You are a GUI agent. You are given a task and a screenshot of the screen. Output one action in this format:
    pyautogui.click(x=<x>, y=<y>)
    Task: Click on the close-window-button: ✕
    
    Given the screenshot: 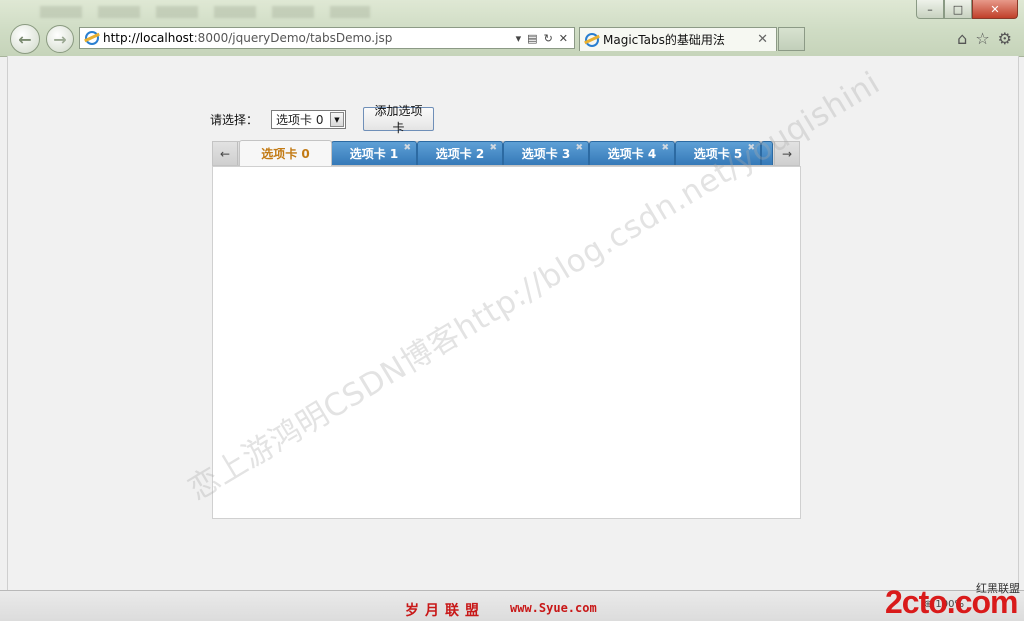 What is the action you would take?
    pyautogui.click(x=995, y=9)
    